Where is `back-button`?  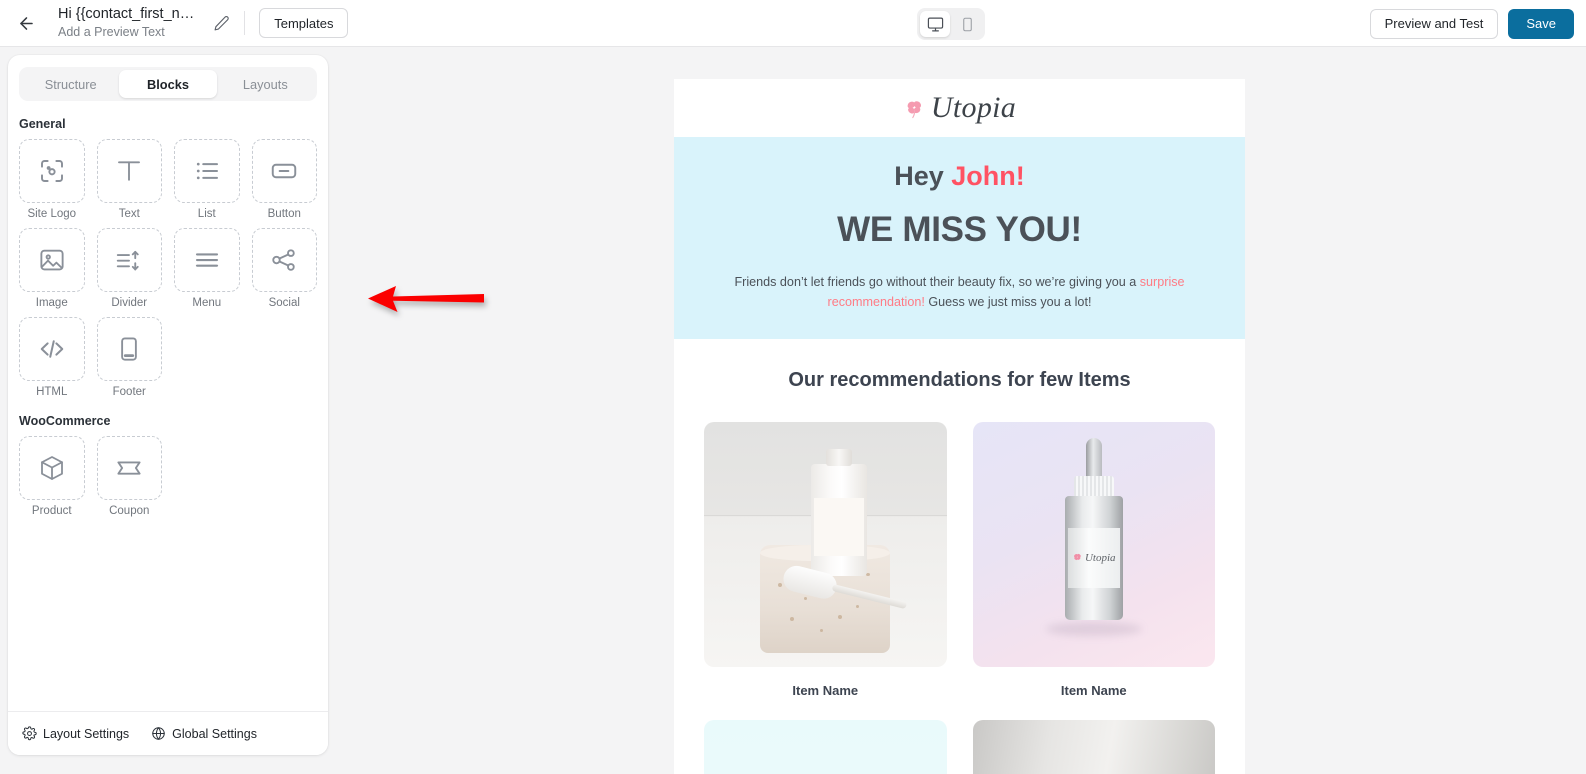
back-button is located at coordinates (26, 23).